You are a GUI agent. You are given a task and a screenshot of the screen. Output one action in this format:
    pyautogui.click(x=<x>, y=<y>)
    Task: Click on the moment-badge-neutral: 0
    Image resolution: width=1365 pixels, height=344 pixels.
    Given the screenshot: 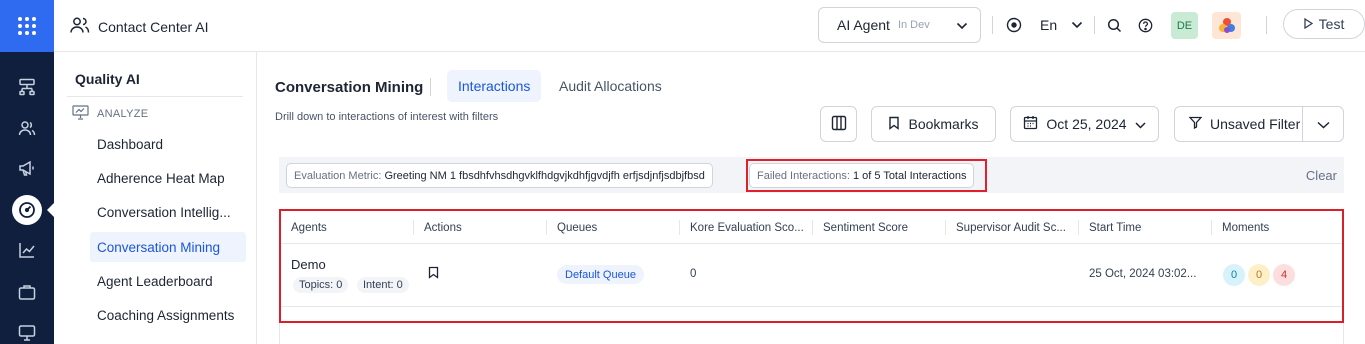 What is the action you would take?
    pyautogui.click(x=1234, y=275)
    